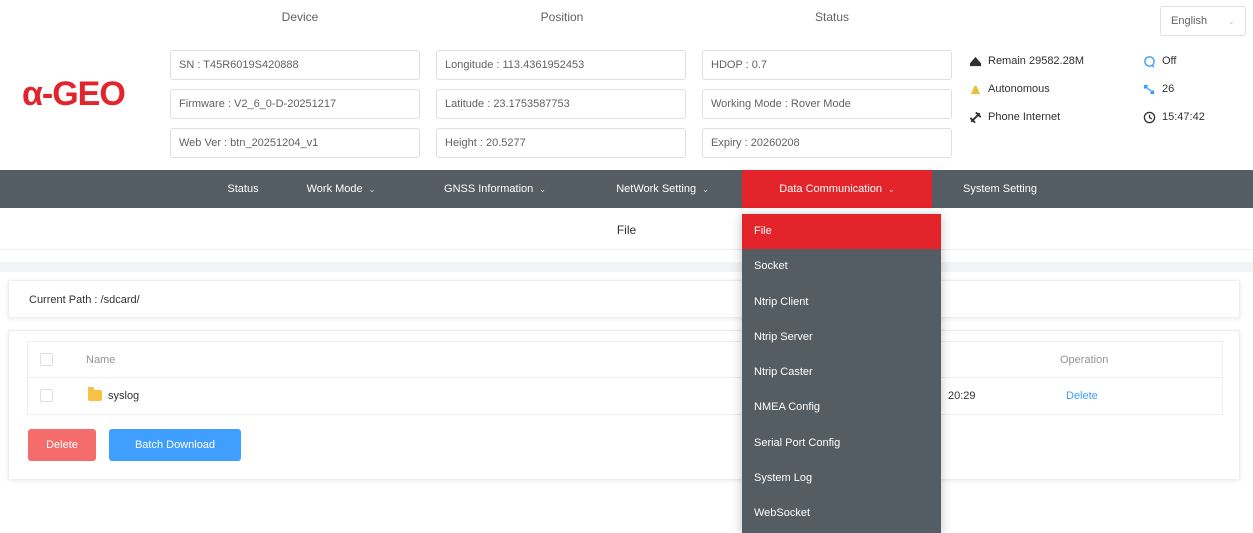 The width and height of the screenshot is (1253, 533). What do you see at coordinates (562, 17) in the screenshot?
I see `position-column-heading: Position` at bounding box center [562, 17].